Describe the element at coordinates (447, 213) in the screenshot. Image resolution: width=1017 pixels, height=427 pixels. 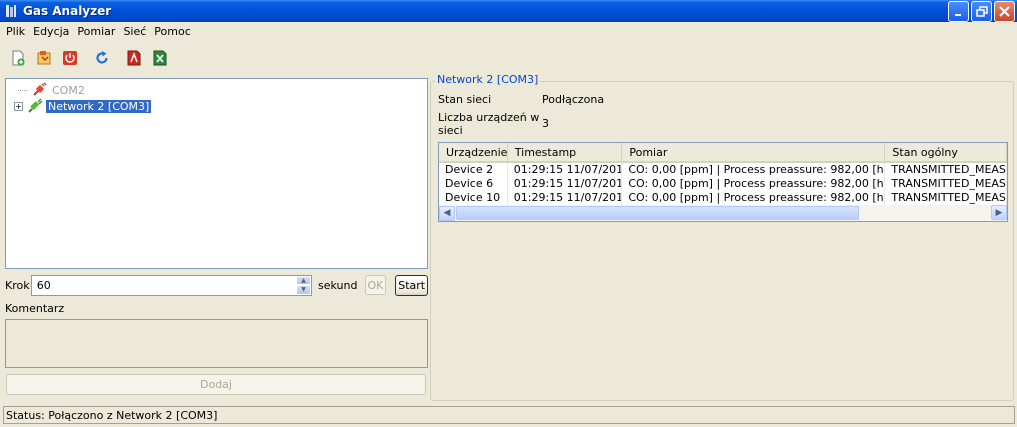
I see `scroll-left-icon: ◀` at that location.